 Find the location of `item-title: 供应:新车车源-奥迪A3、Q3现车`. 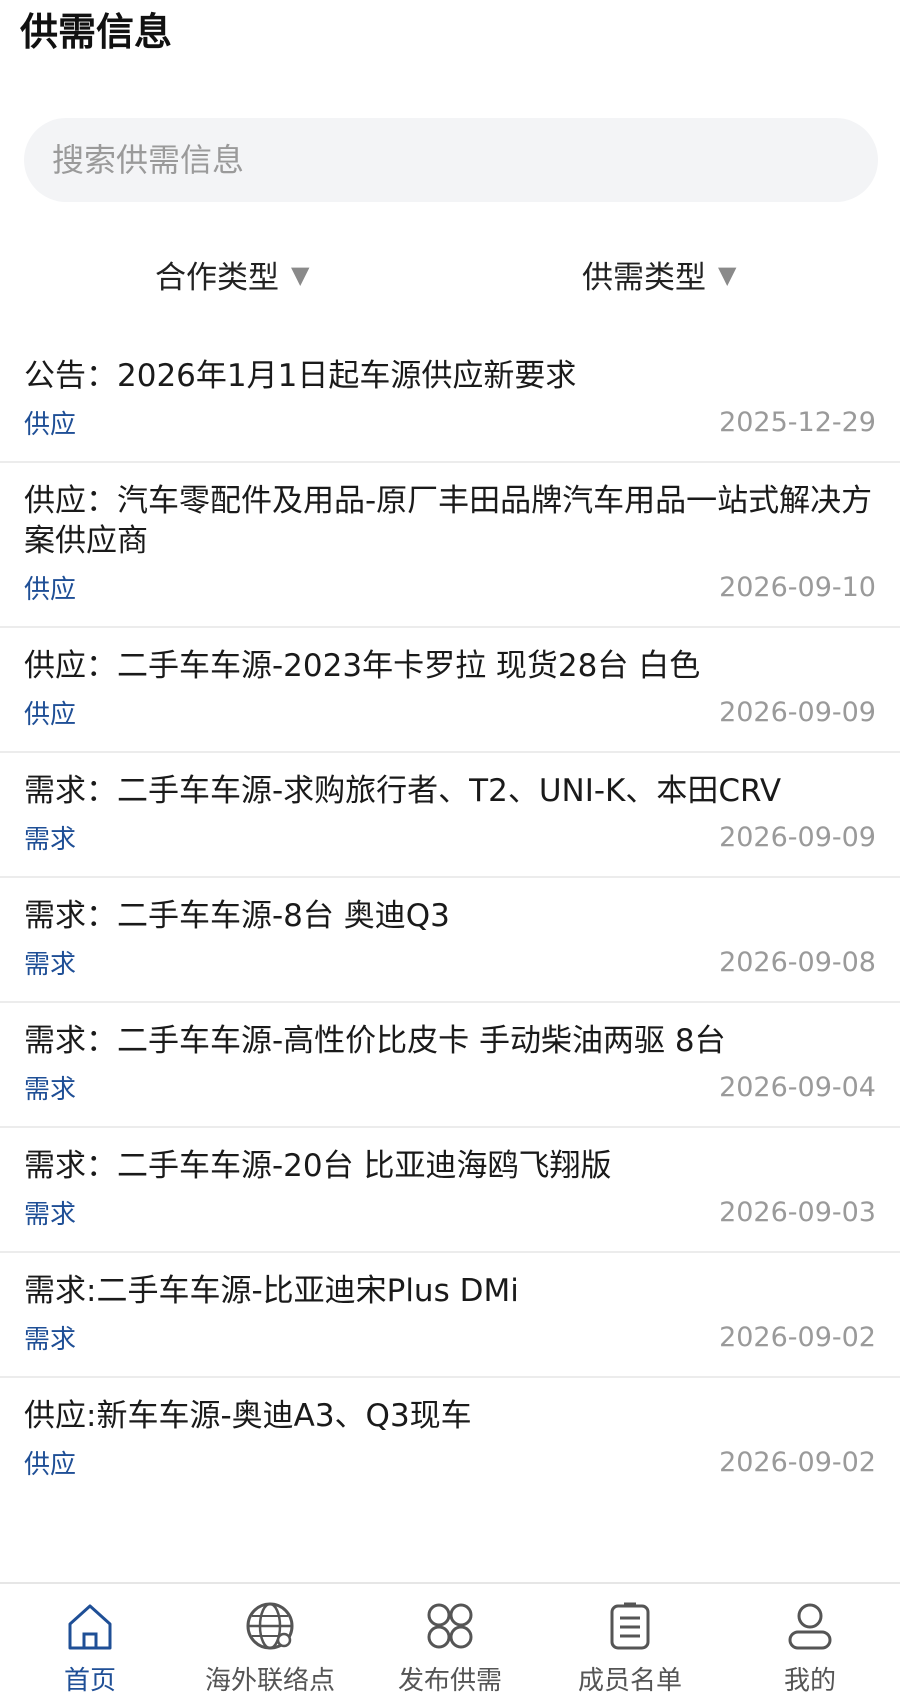

item-title: 供应:新车车源-奥迪A3、Q3现车 is located at coordinates (248, 1416).